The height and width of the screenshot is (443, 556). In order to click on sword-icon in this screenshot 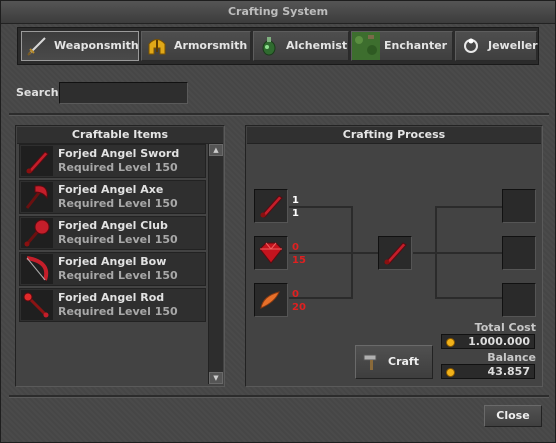, I will do `click(36, 46)`.